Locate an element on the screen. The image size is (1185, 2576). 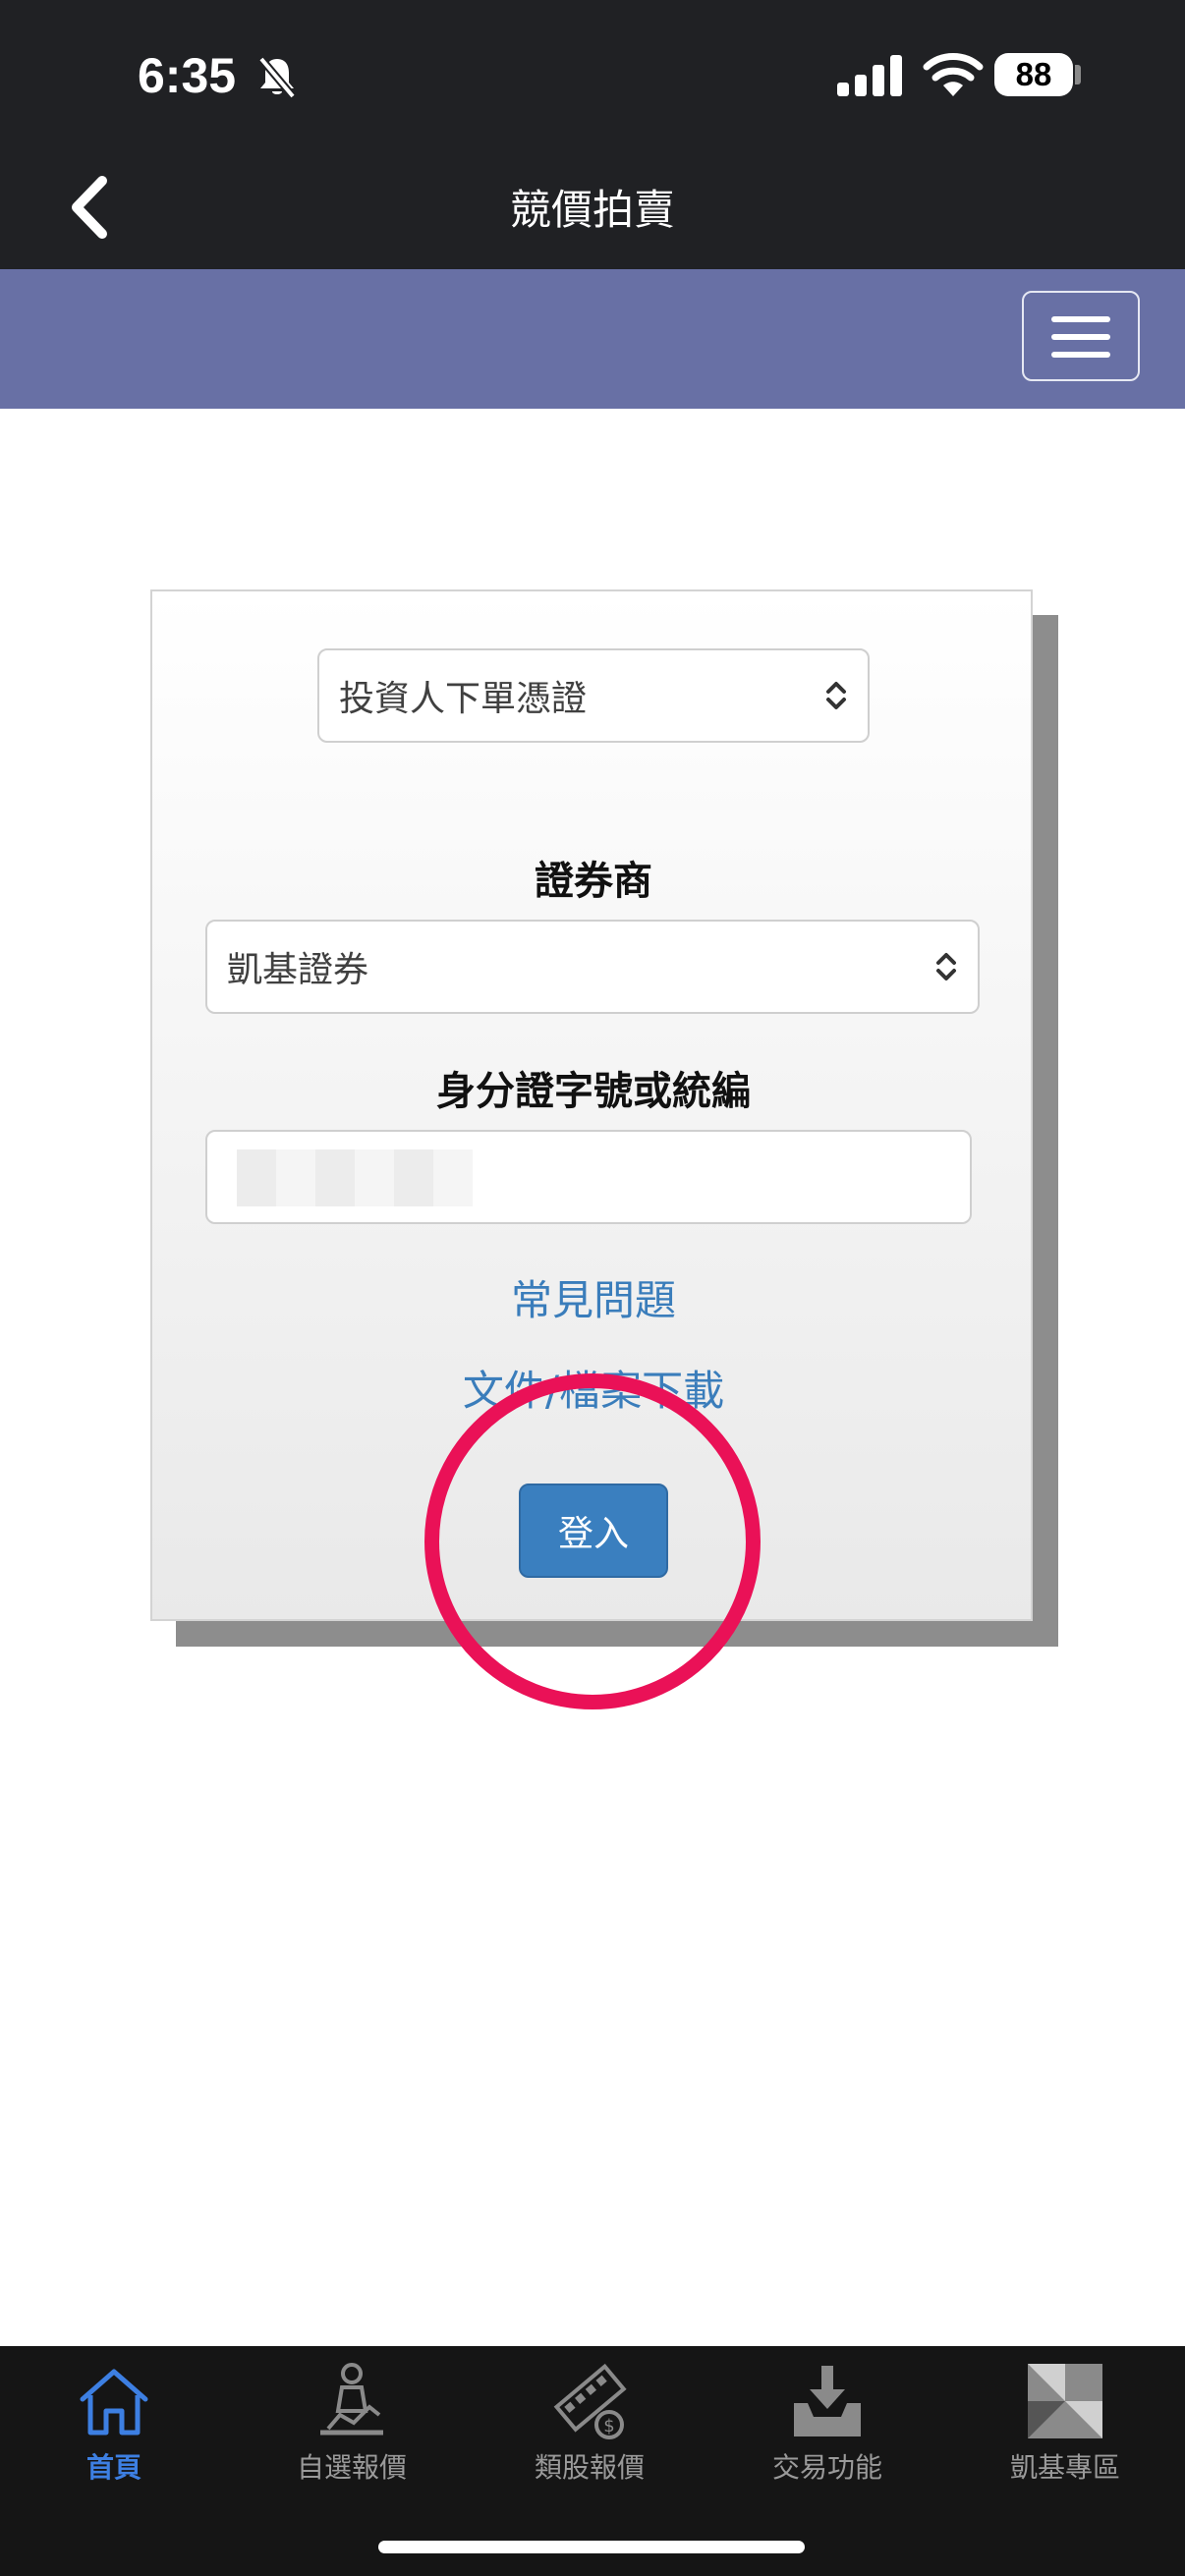
redacted-value is located at coordinates (355, 1177).